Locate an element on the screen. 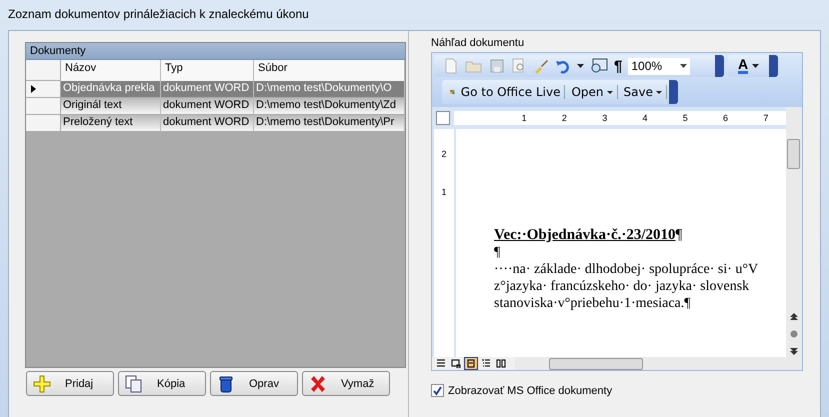 This screenshot has height=417, width=829. undo-icon is located at coordinates (563, 66).